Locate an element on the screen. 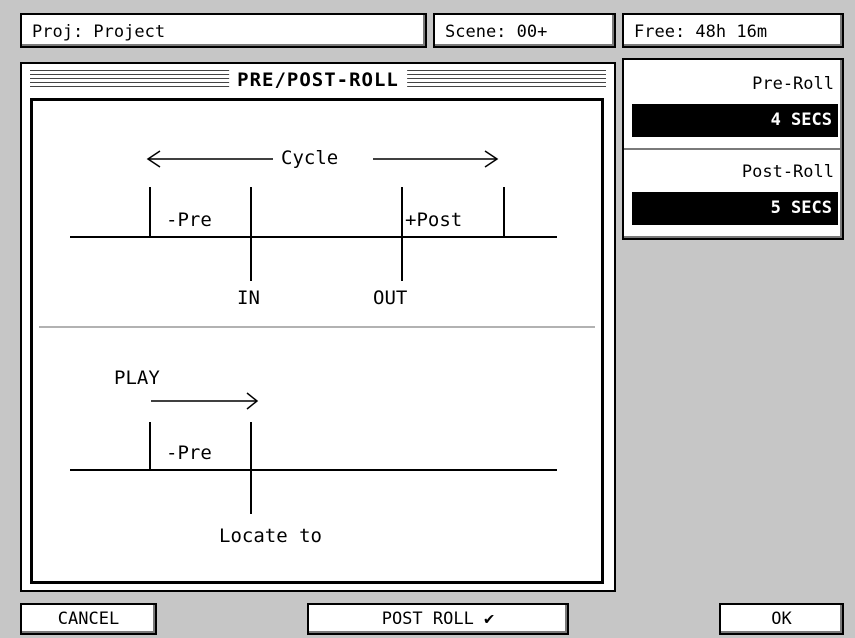 This screenshot has height=638, width=855. post-roll-button: POST ROLL ✔ is located at coordinates (438, 619).